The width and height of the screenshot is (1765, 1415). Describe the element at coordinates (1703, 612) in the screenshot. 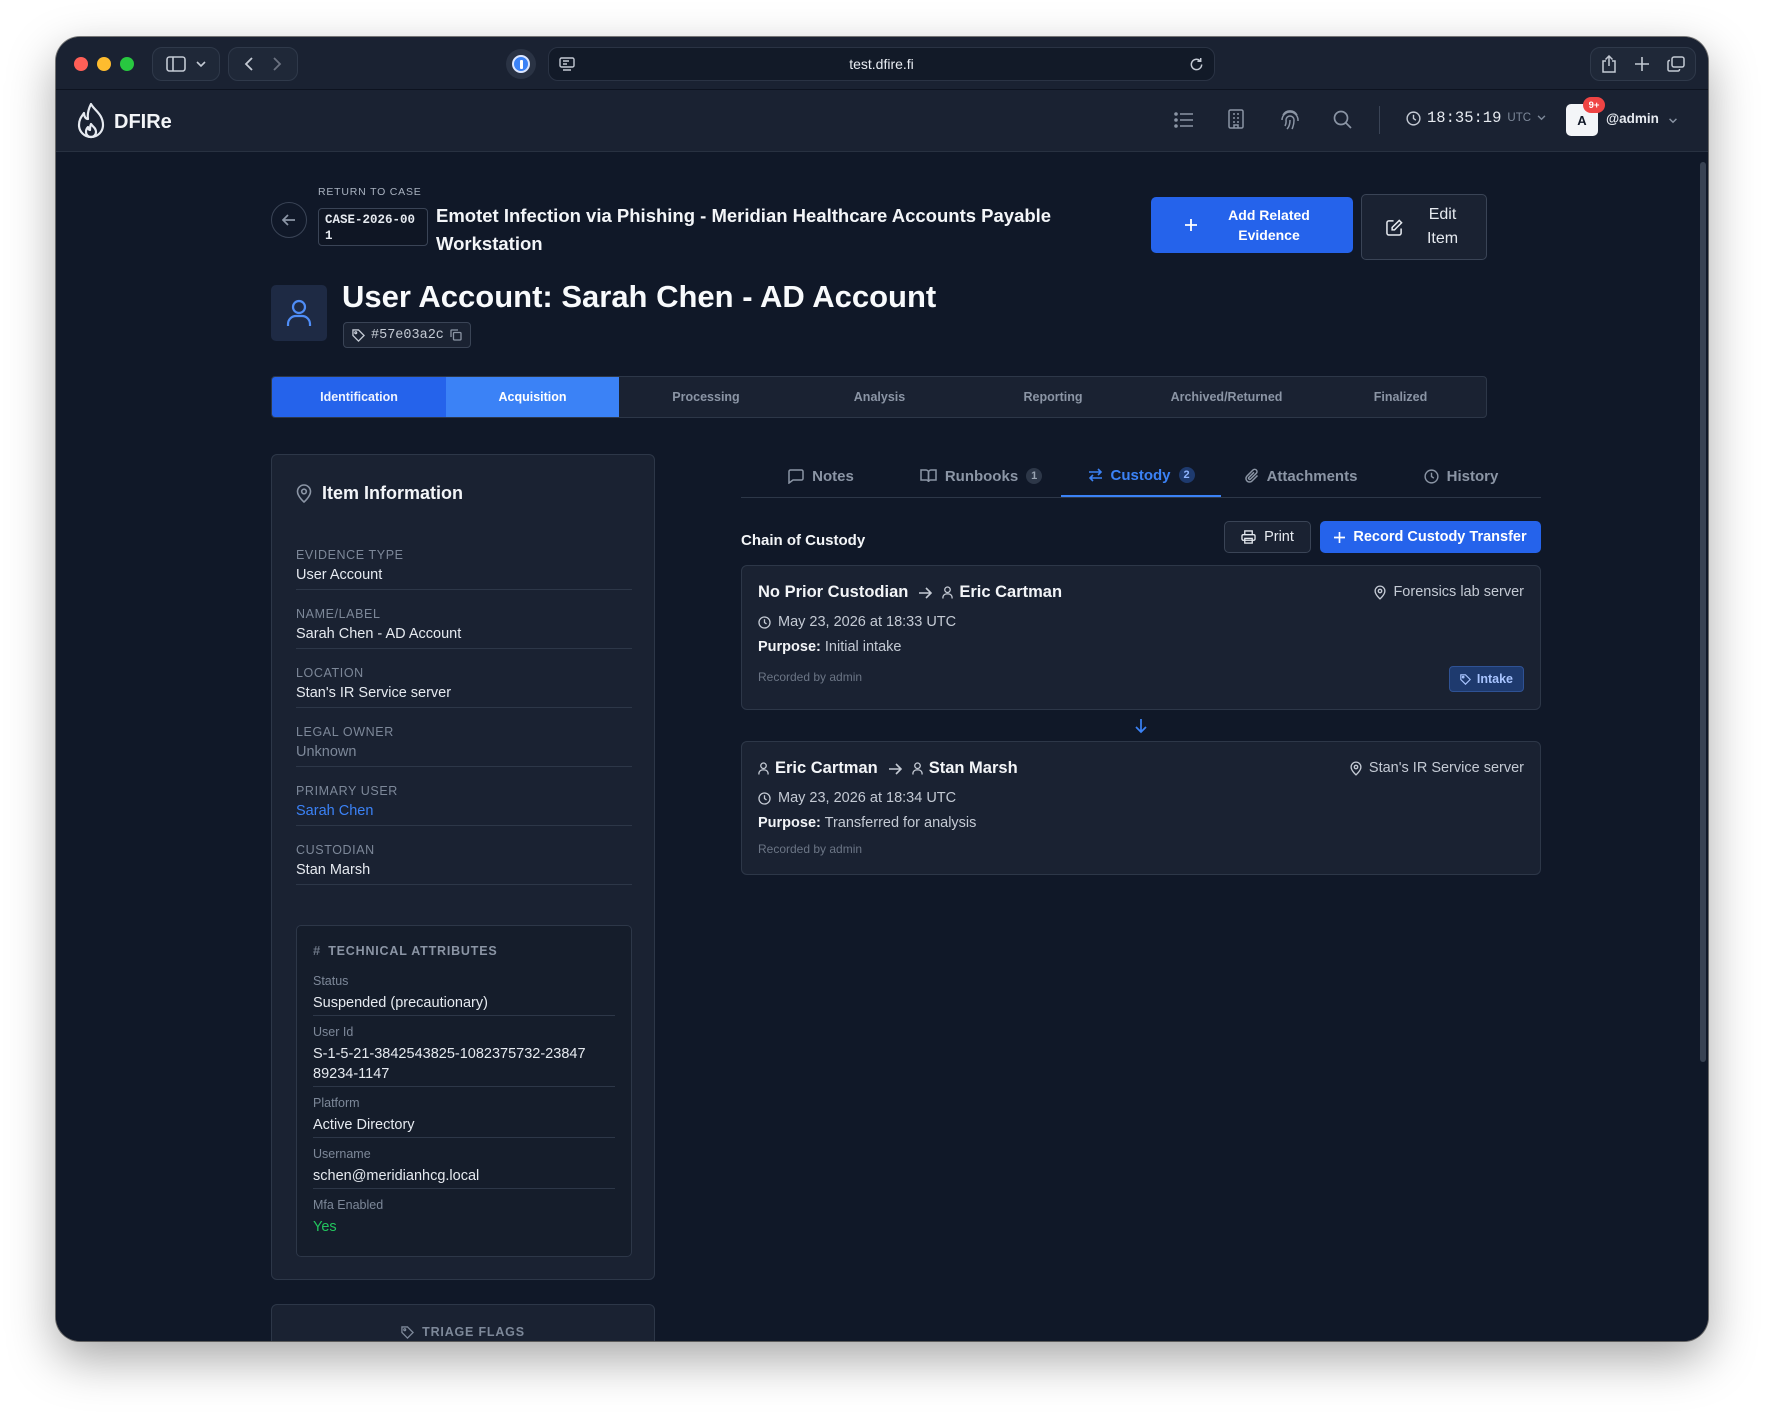

I see `page-scrollbar` at that location.